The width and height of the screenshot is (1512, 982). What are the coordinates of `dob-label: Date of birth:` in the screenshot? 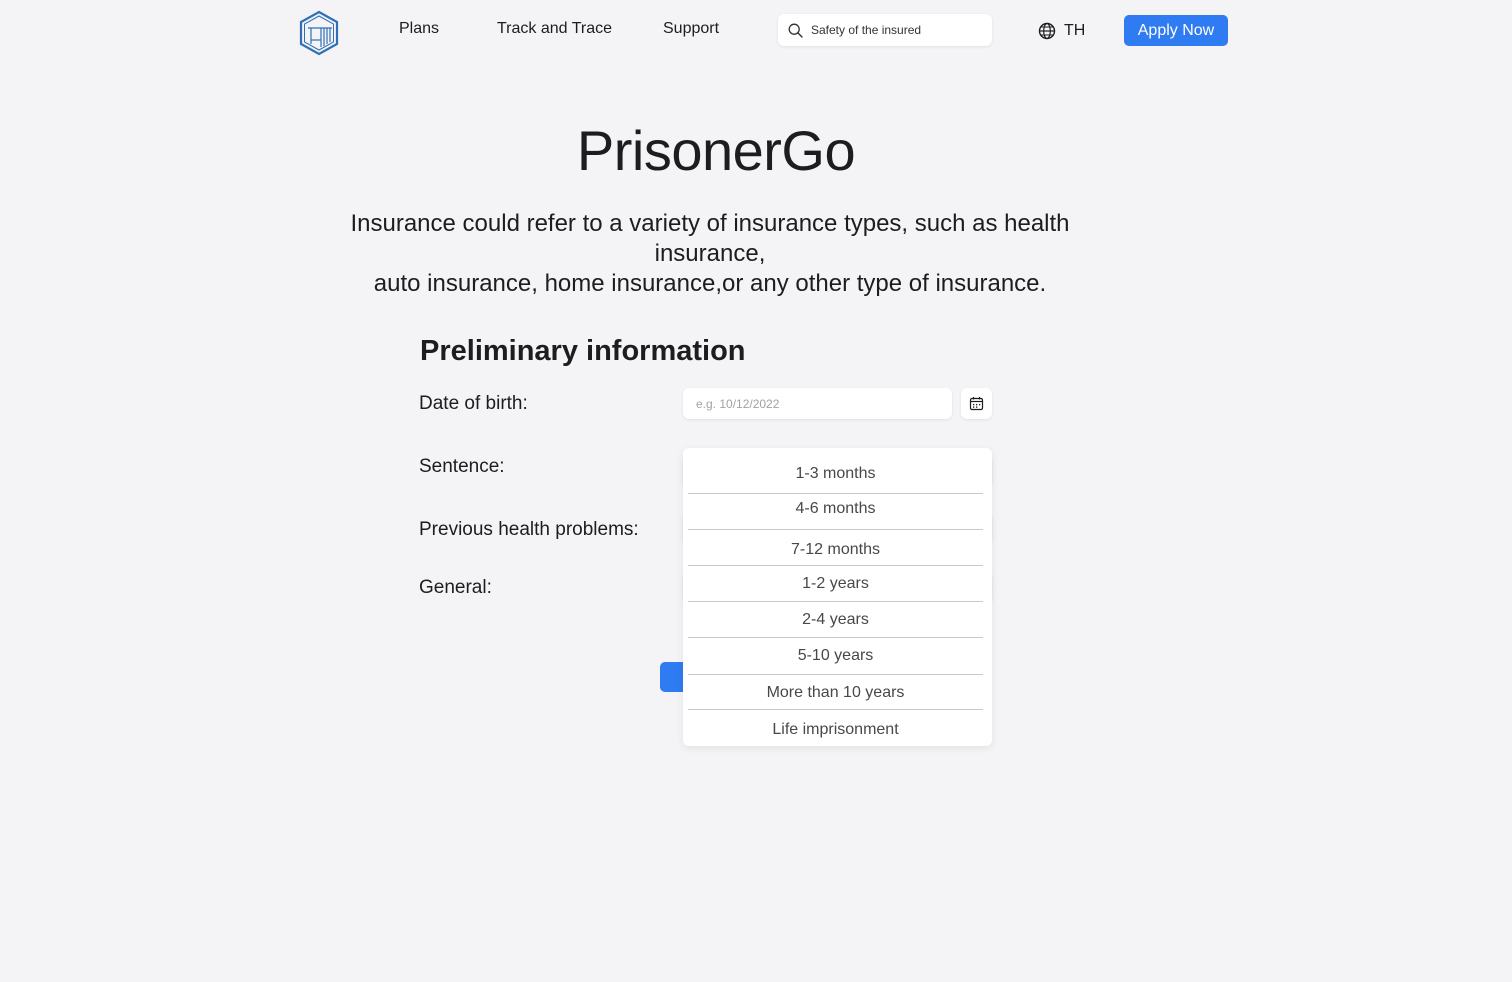 It's located at (473, 403).